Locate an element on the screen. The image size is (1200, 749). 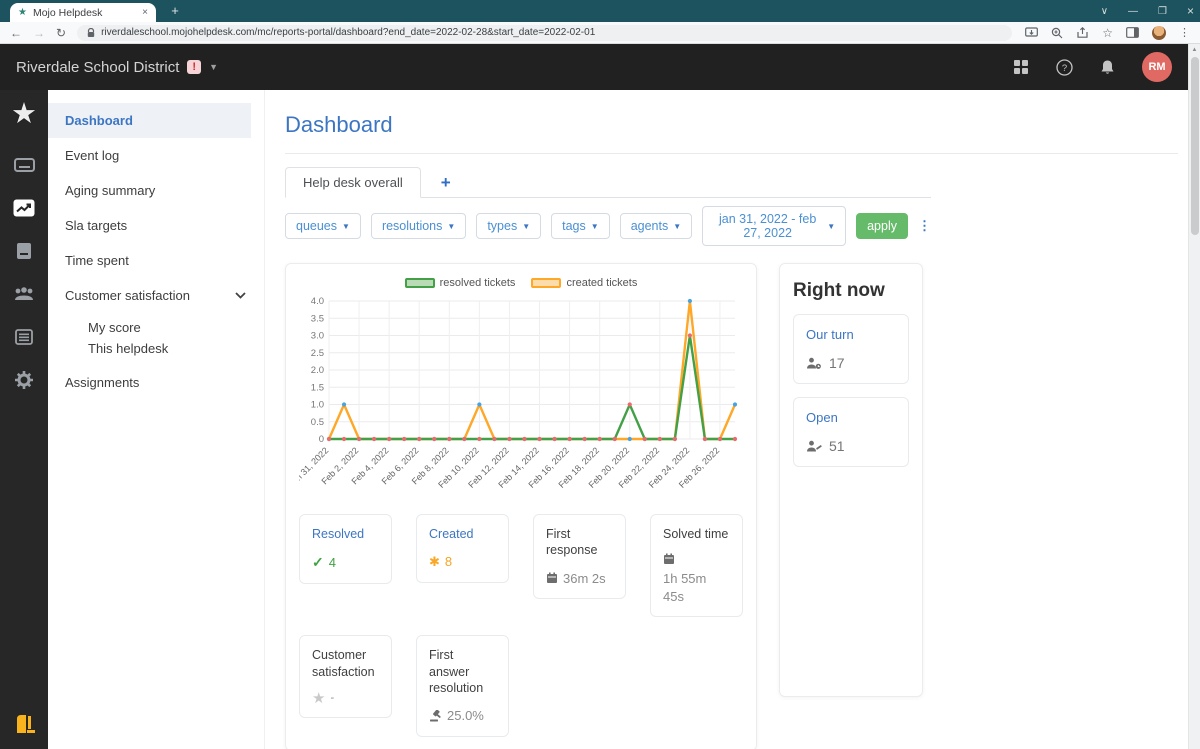
legend-resolved: resolved tickets is located at coordinates (459, 283).